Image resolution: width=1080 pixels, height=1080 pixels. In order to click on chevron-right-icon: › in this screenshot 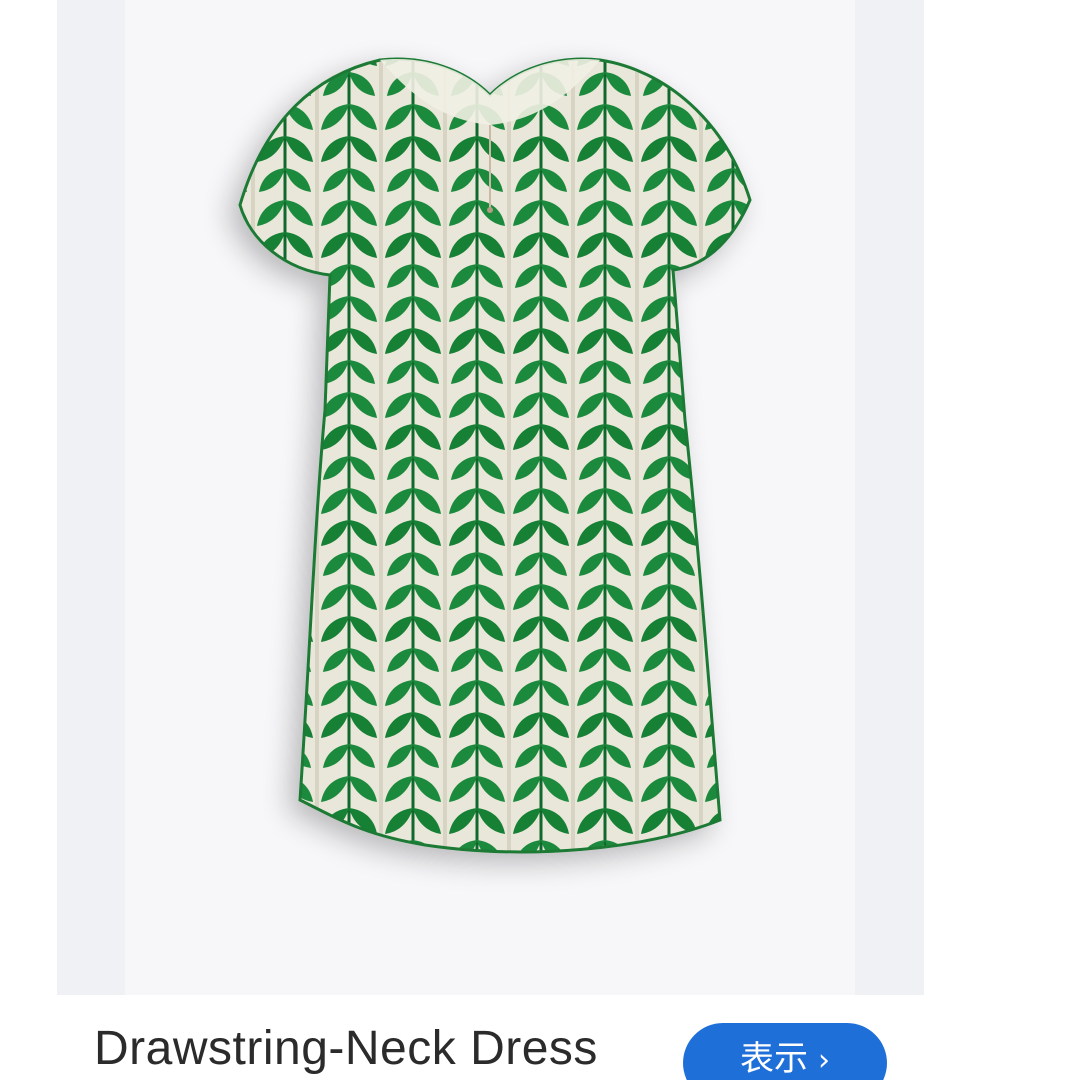, I will do `click(824, 1060)`.